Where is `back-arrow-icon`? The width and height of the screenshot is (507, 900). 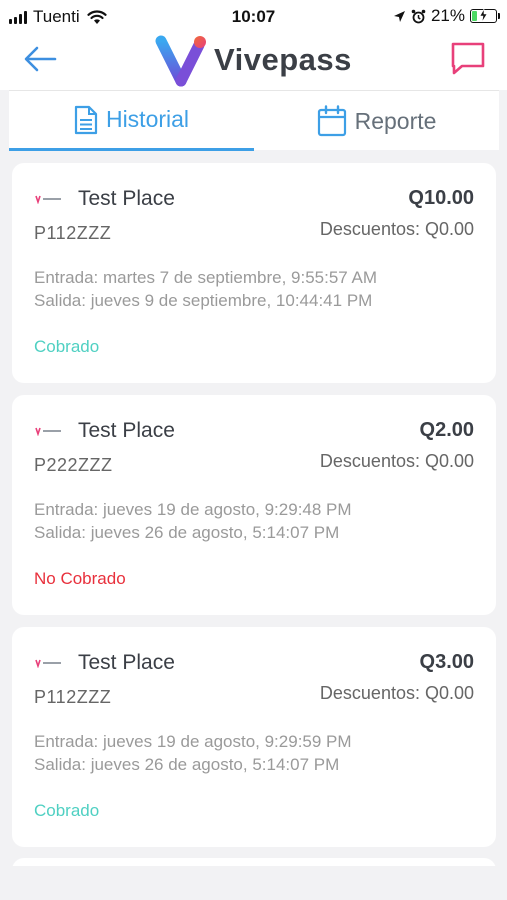
back-arrow-icon is located at coordinates (40, 59).